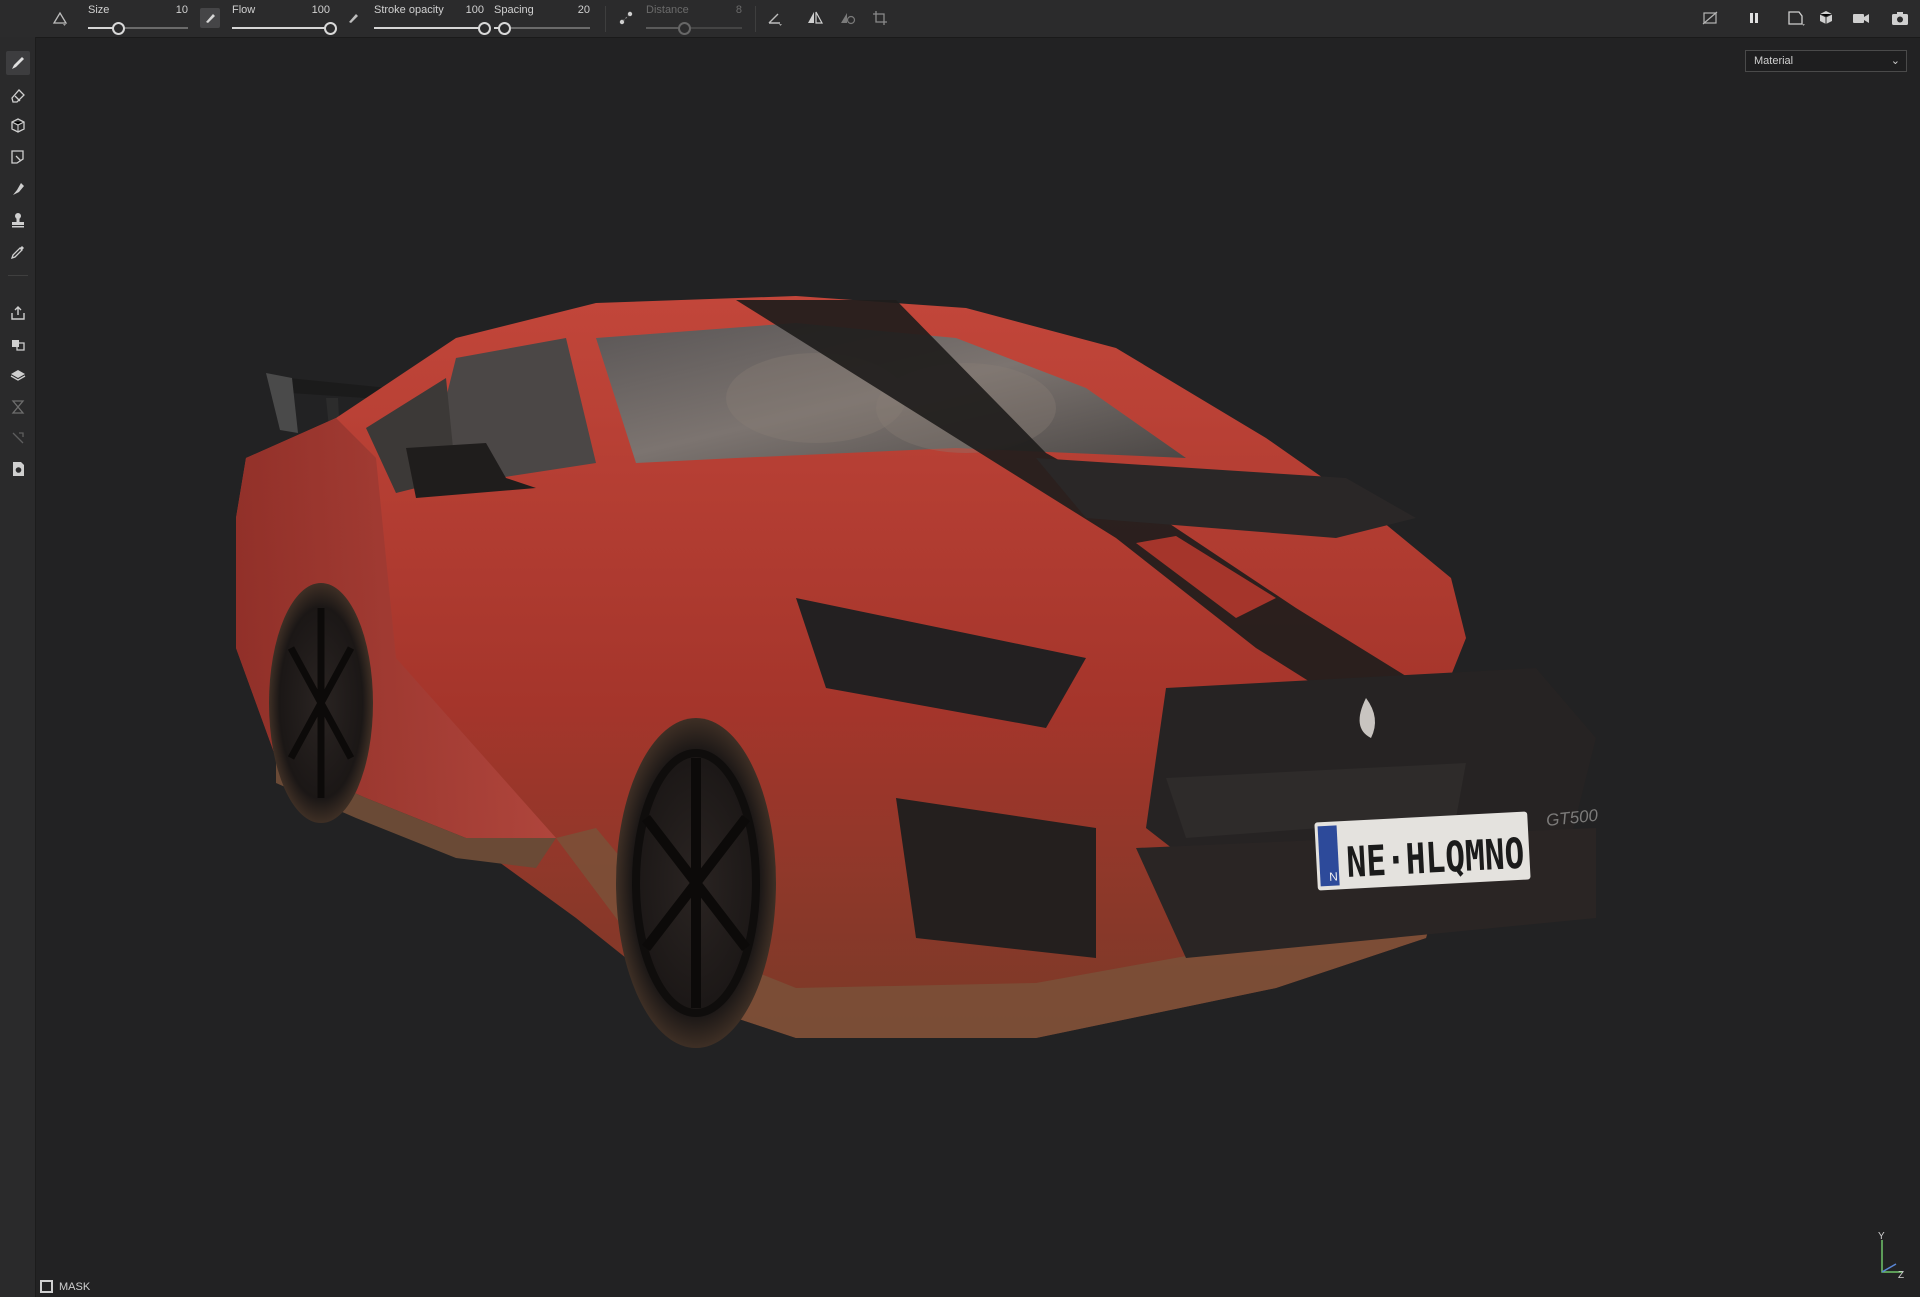 This screenshot has width=1920, height=1297. Describe the element at coordinates (1774, 61) in the screenshot. I see `display-mode-value: Material` at that location.